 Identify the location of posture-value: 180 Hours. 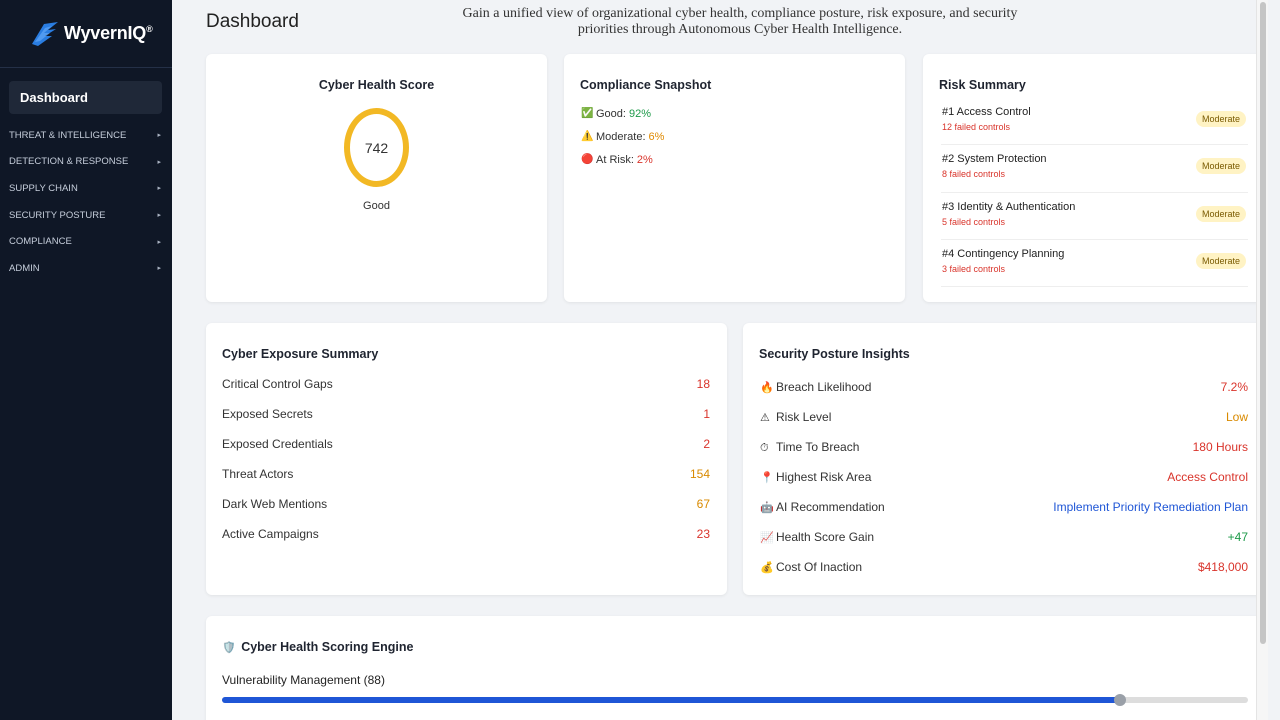
(1220, 447).